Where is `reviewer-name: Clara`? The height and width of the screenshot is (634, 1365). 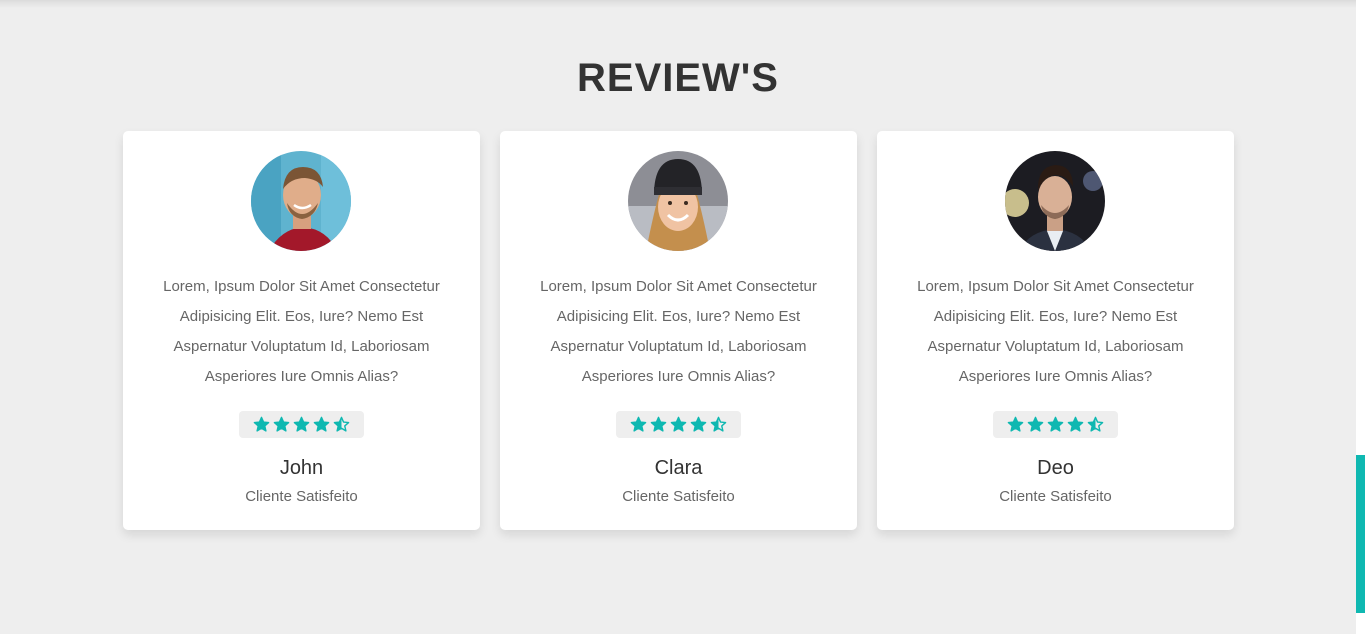 reviewer-name: Clara is located at coordinates (678, 468).